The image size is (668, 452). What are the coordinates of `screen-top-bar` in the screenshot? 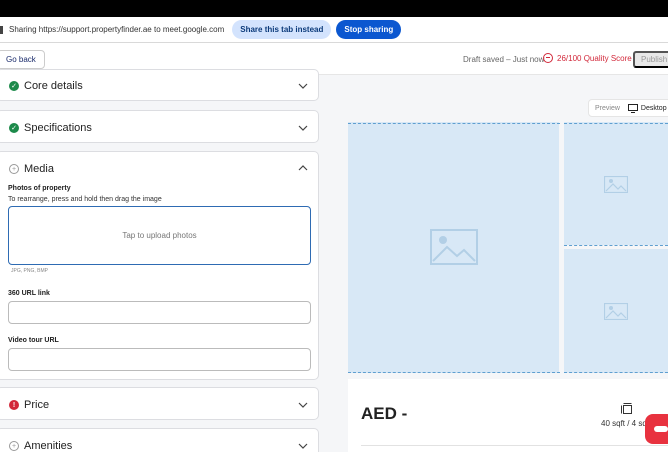 It's located at (334, 8).